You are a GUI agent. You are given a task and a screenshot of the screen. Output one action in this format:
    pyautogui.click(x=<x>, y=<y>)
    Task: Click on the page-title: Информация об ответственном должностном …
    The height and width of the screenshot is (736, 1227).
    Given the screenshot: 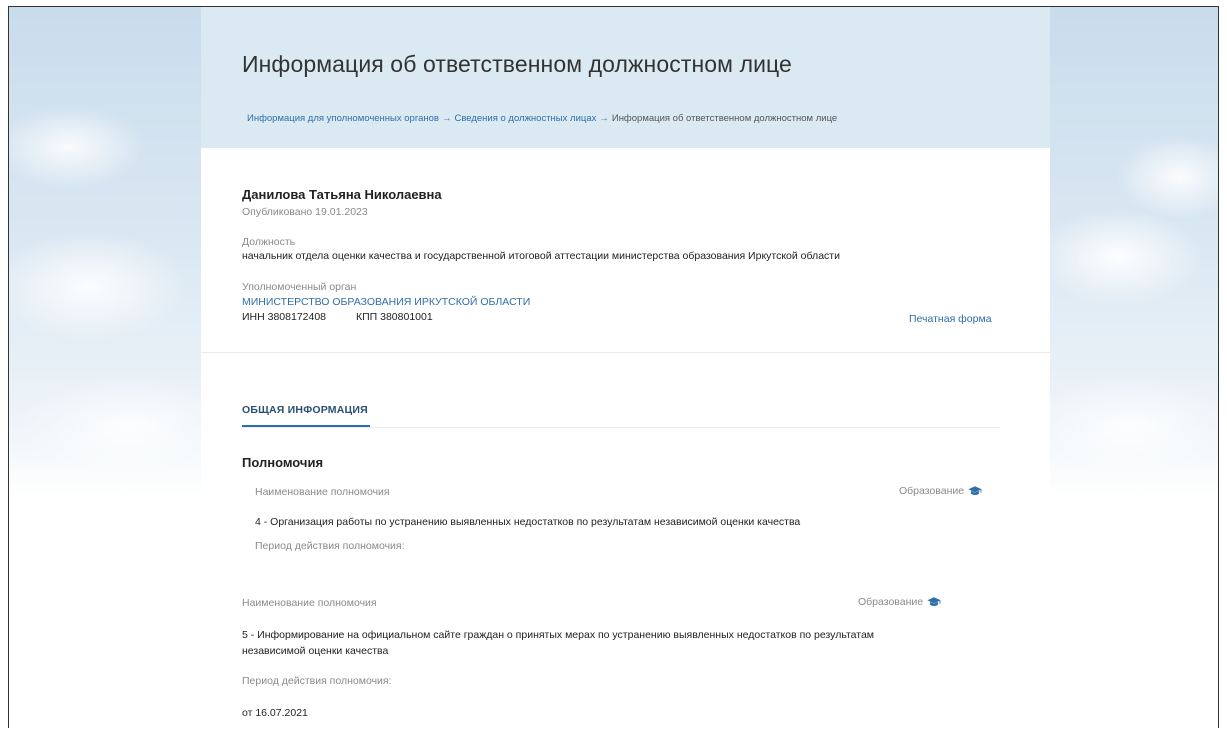 What is the action you would take?
    pyautogui.click(x=517, y=64)
    